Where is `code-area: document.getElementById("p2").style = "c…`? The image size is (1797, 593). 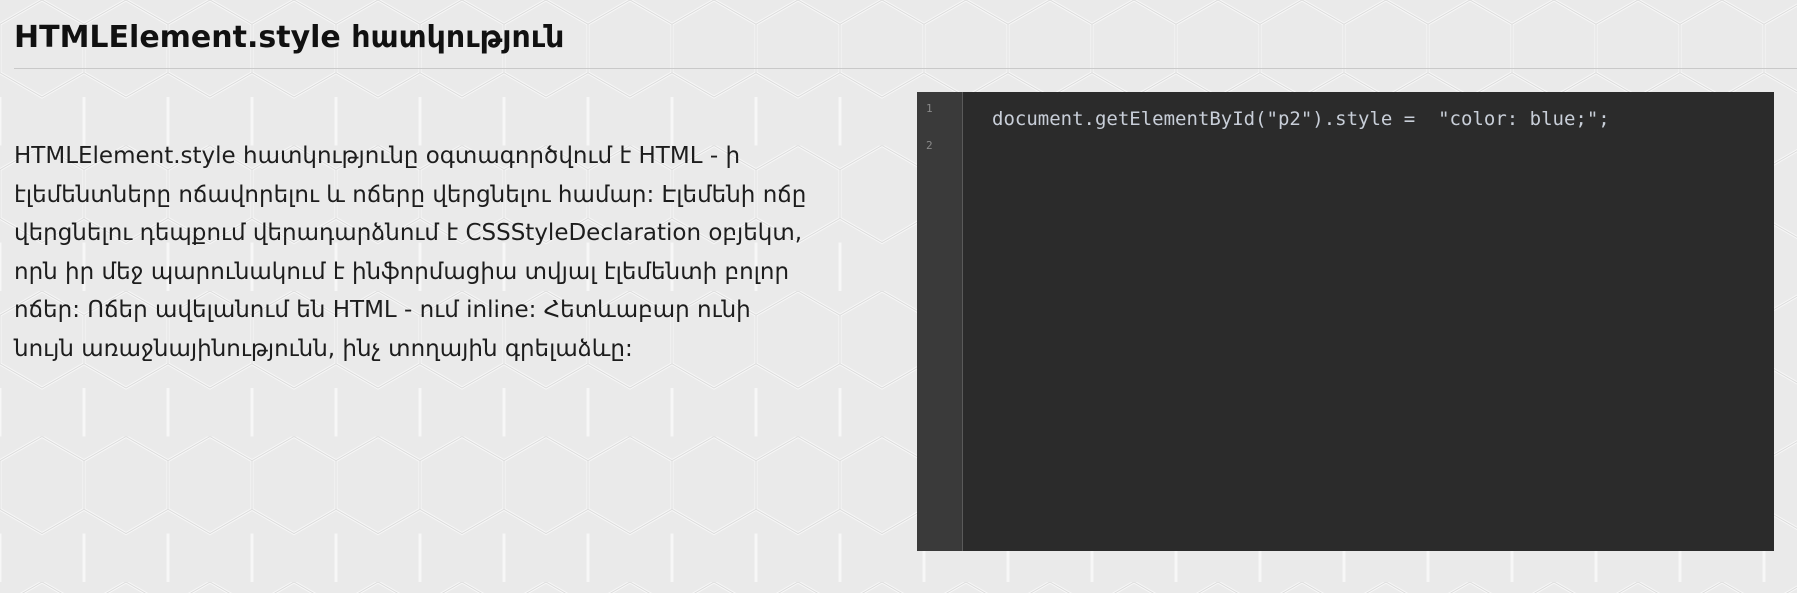 code-area: document.getElementById("p2").style = "c… is located at coordinates (1383, 119).